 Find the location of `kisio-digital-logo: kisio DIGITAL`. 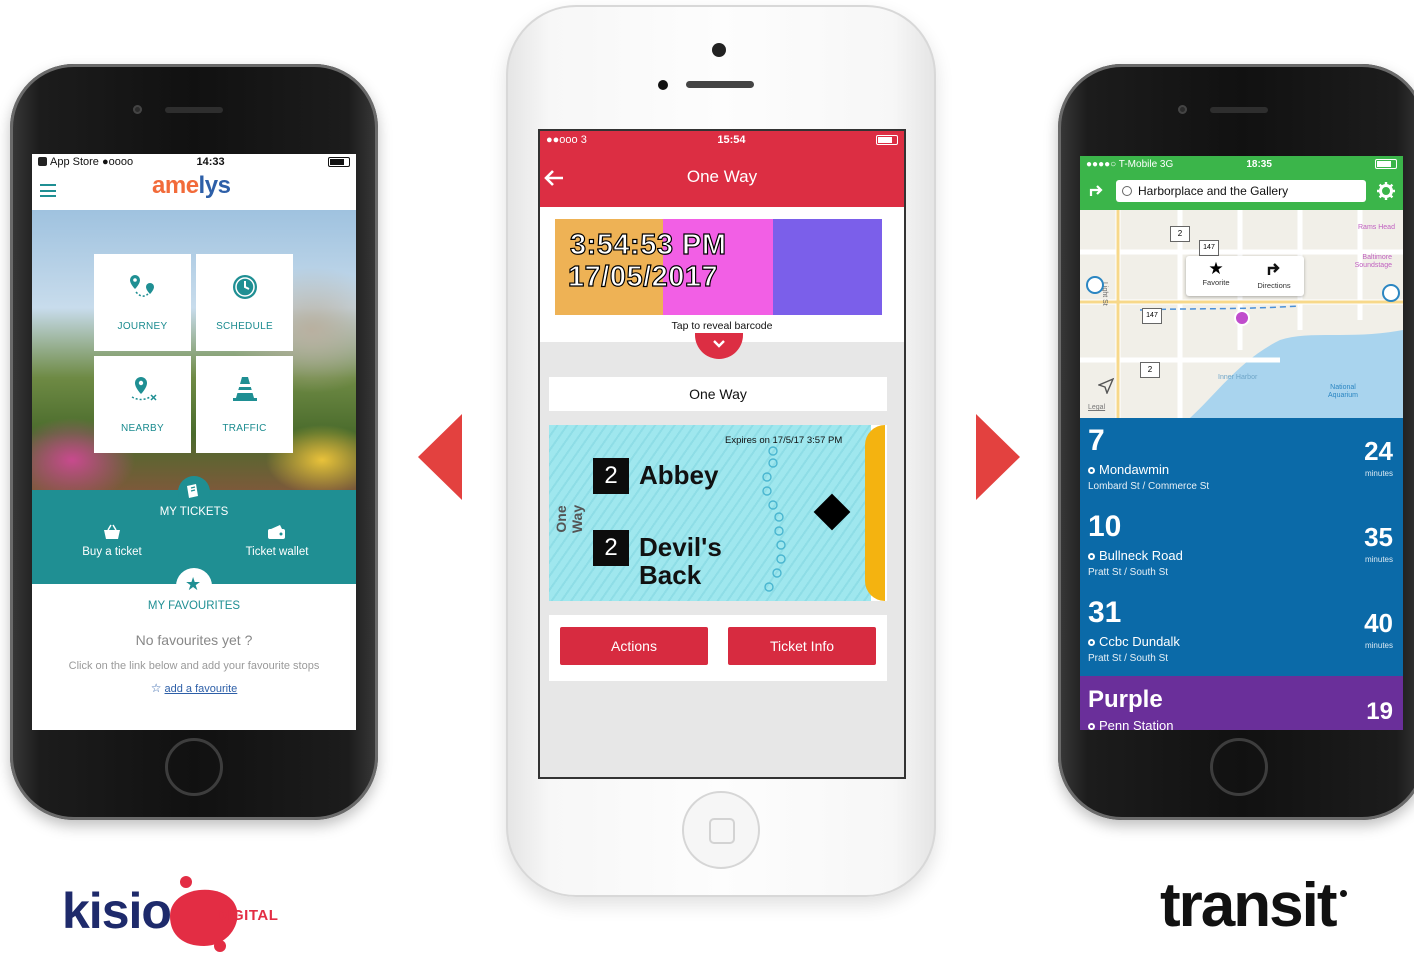

kisio-digital-logo: kisio DIGITAL is located at coordinates (177, 914).